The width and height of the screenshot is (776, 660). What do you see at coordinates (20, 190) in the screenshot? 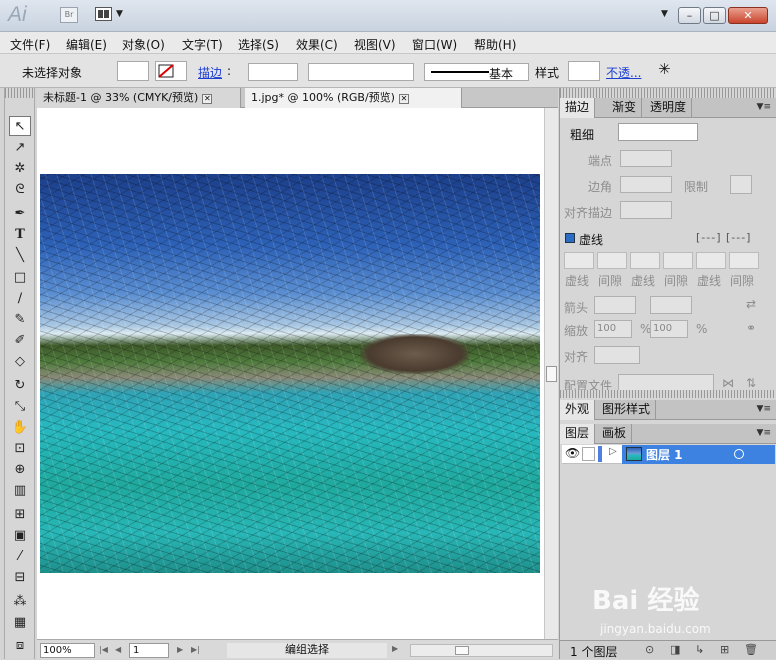
I see `lasso-tool-icon: ᘓ` at bounding box center [20, 190].